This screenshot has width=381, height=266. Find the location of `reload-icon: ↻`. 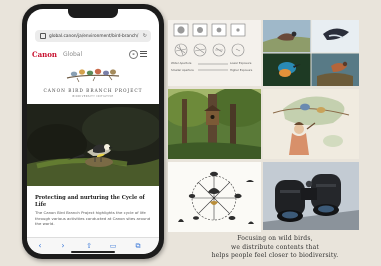

reload-icon: ↻ is located at coordinates (145, 36).